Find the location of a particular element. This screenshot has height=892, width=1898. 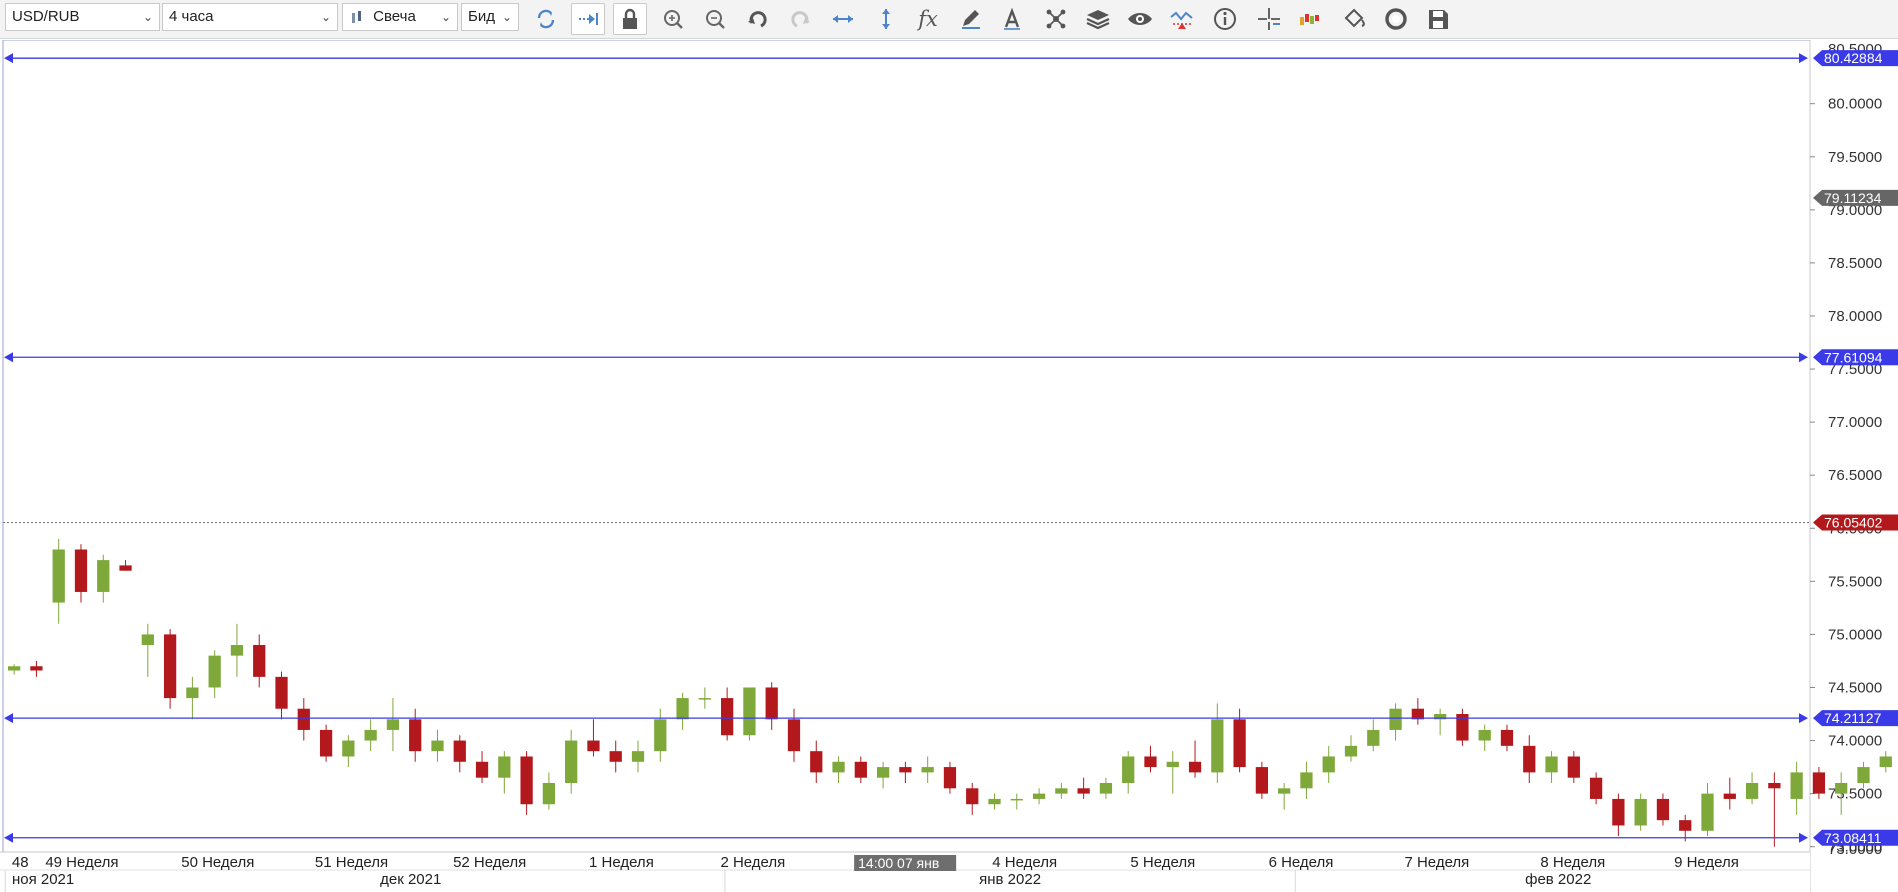

week-label: 48 is located at coordinates (20, 862).